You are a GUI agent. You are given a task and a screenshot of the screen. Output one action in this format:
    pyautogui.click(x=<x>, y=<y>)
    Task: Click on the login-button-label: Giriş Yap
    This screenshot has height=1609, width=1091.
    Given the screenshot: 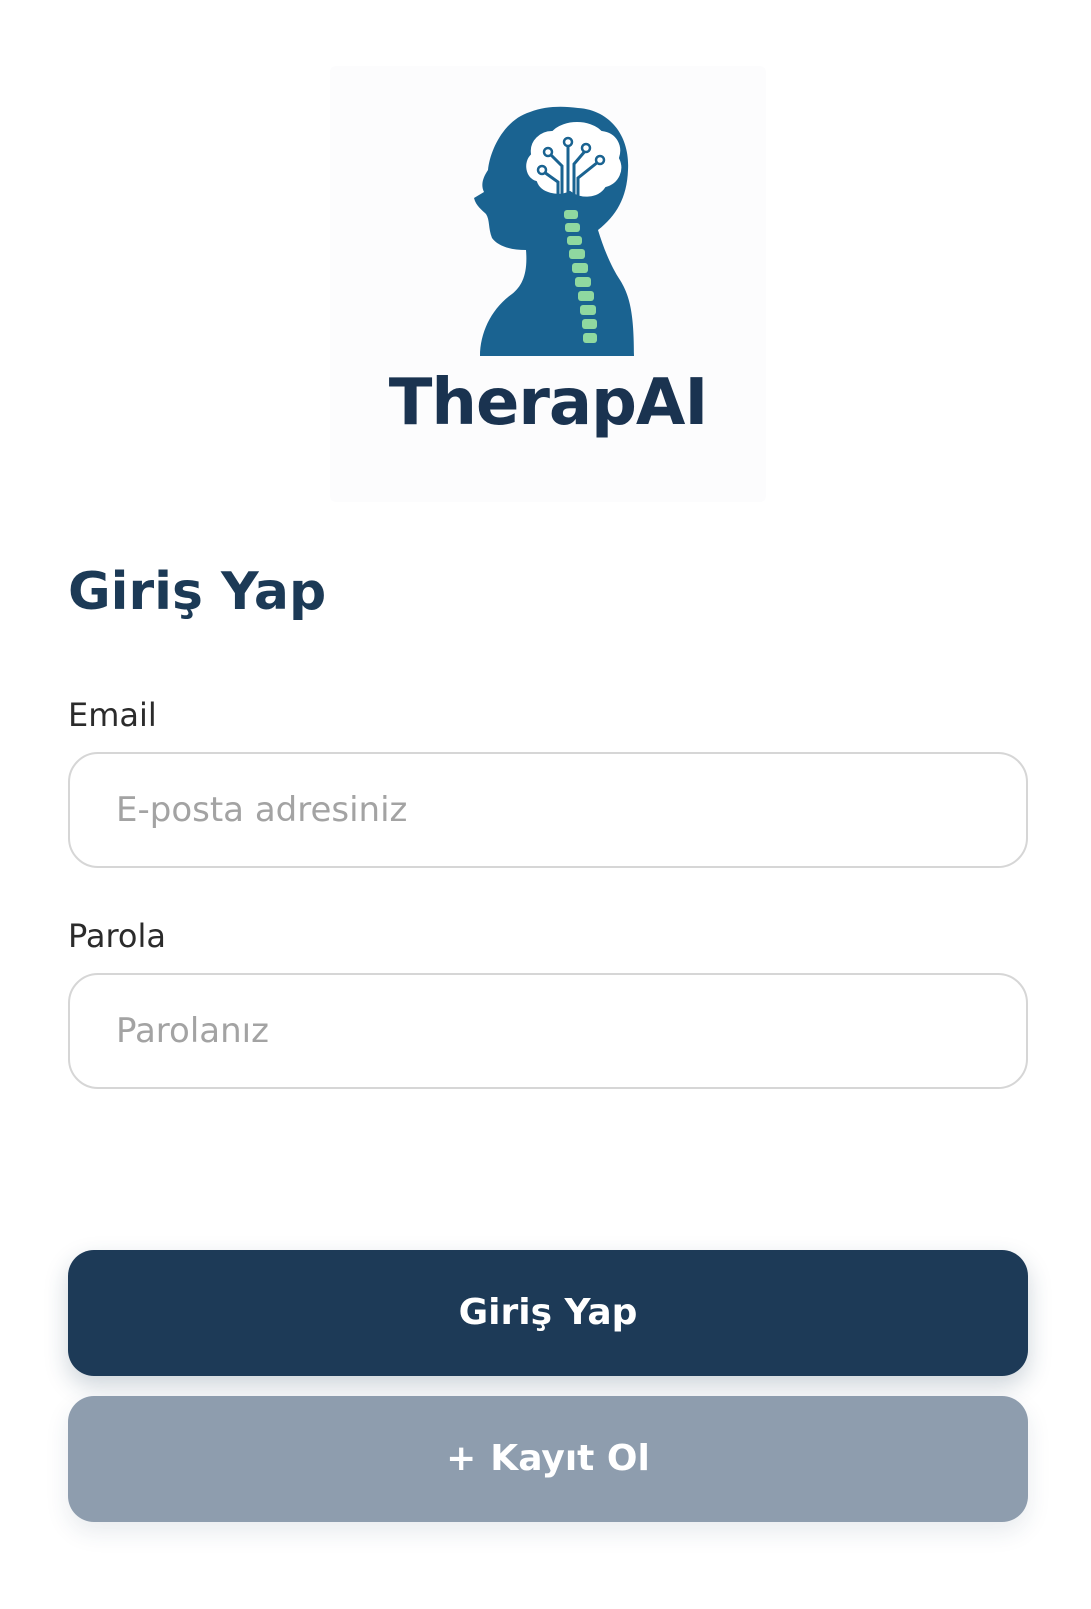 What is the action you would take?
    pyautogui.click(x=548, y=1312)
    